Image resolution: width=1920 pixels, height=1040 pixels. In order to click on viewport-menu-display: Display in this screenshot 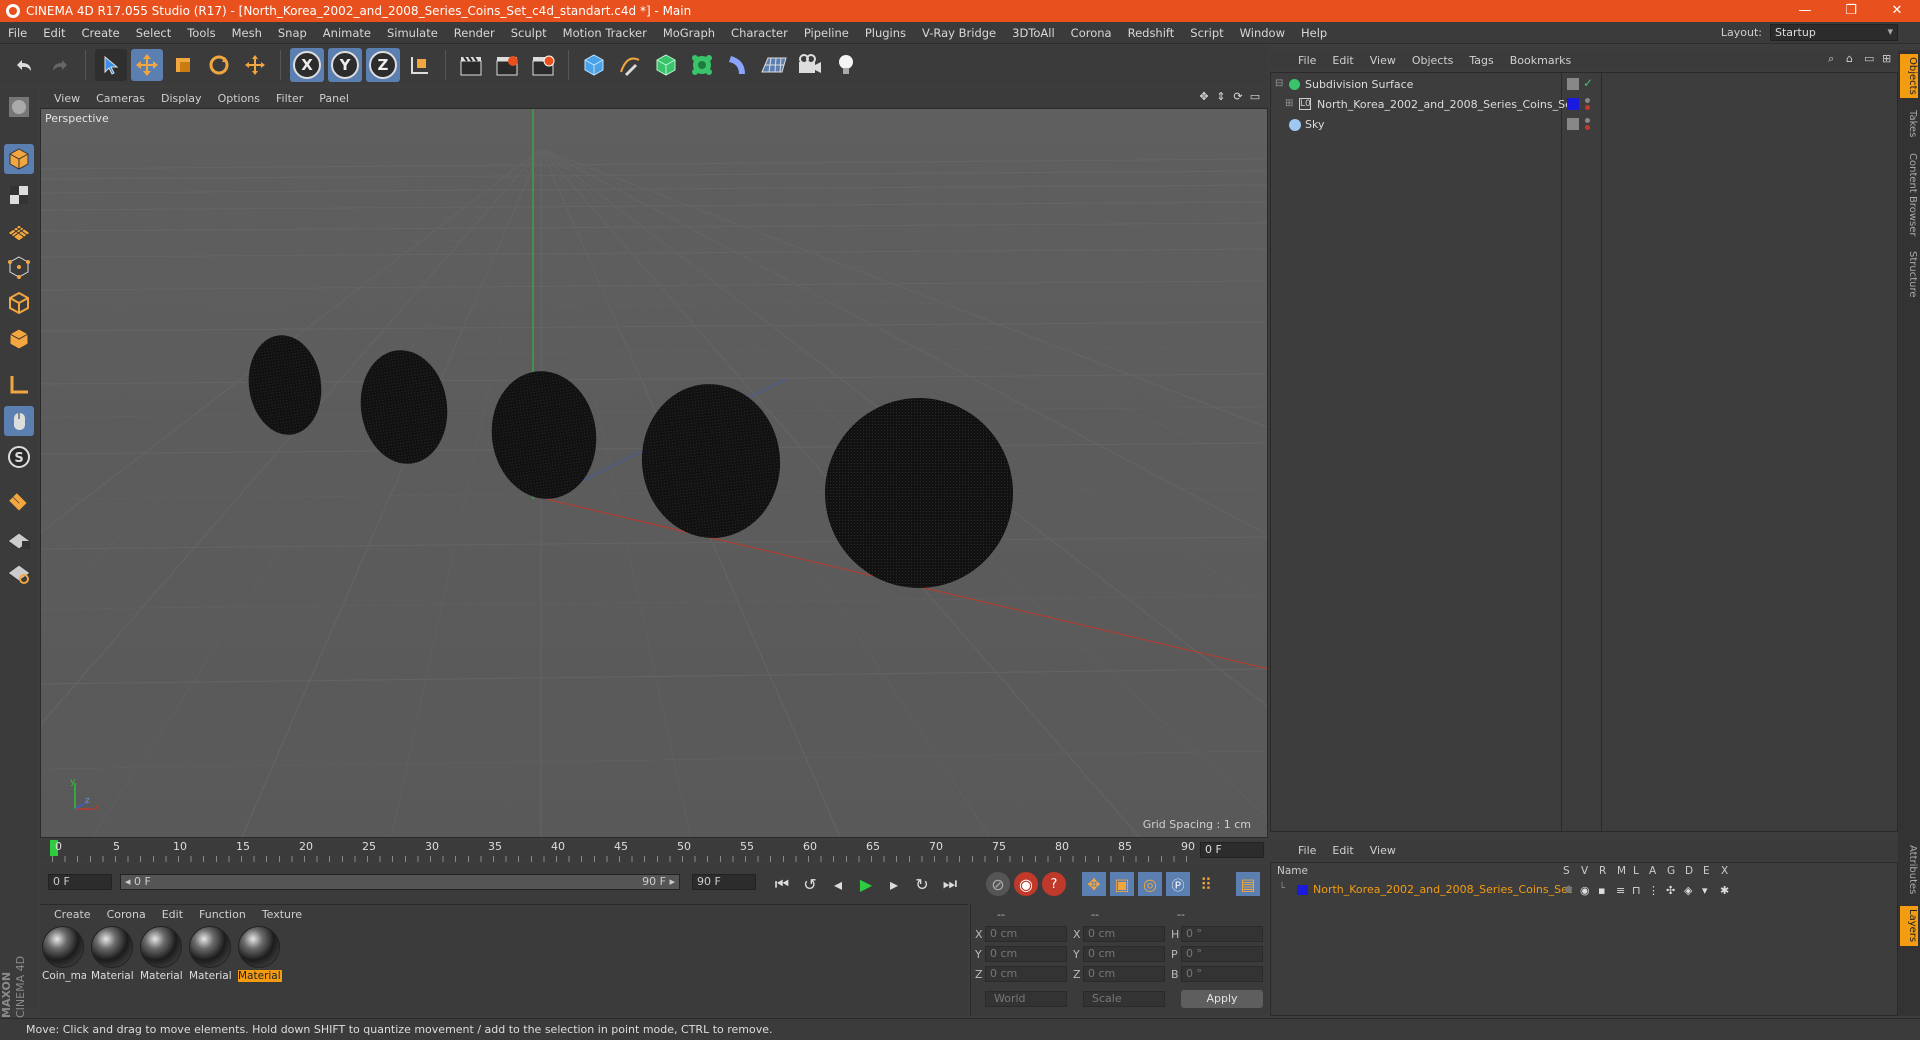, I will do `click(181, 98)`.